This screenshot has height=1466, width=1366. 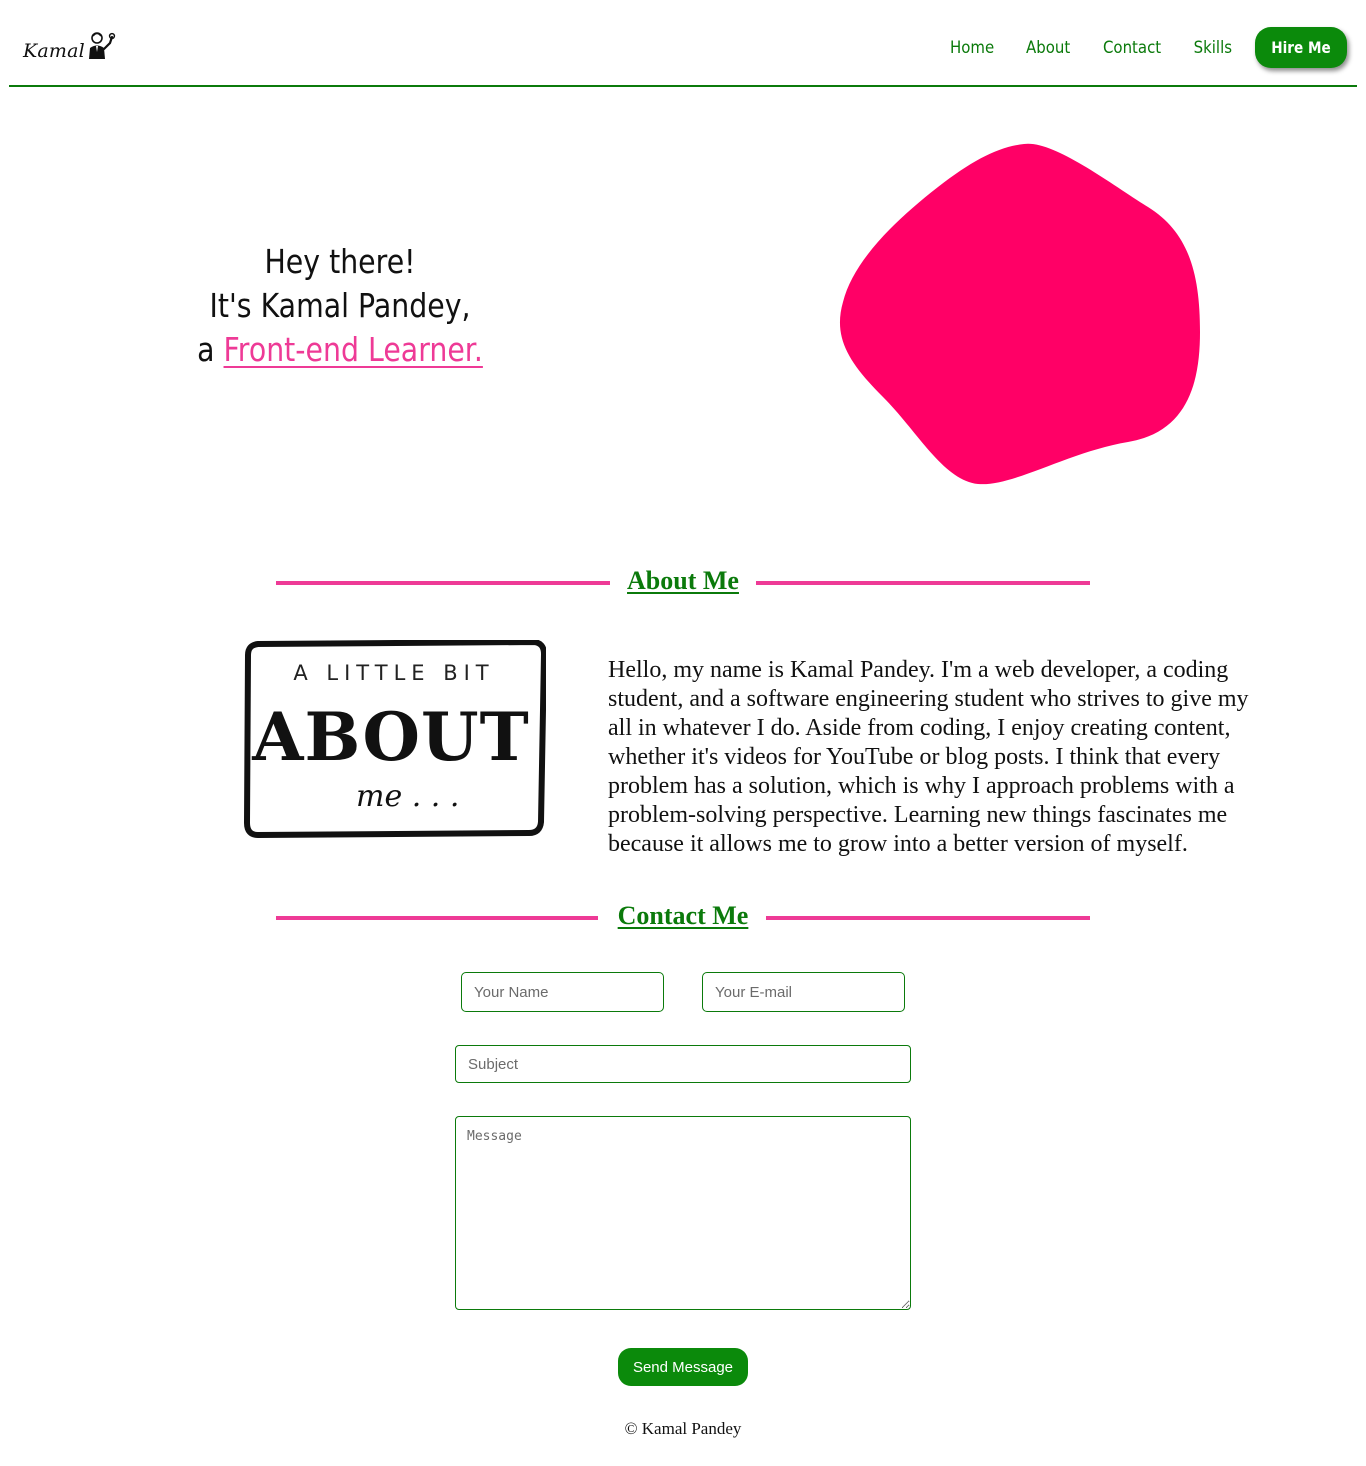 I want to click on main-nav: Home About Contact Skills Hire Me, so click(x=1134, y=47).